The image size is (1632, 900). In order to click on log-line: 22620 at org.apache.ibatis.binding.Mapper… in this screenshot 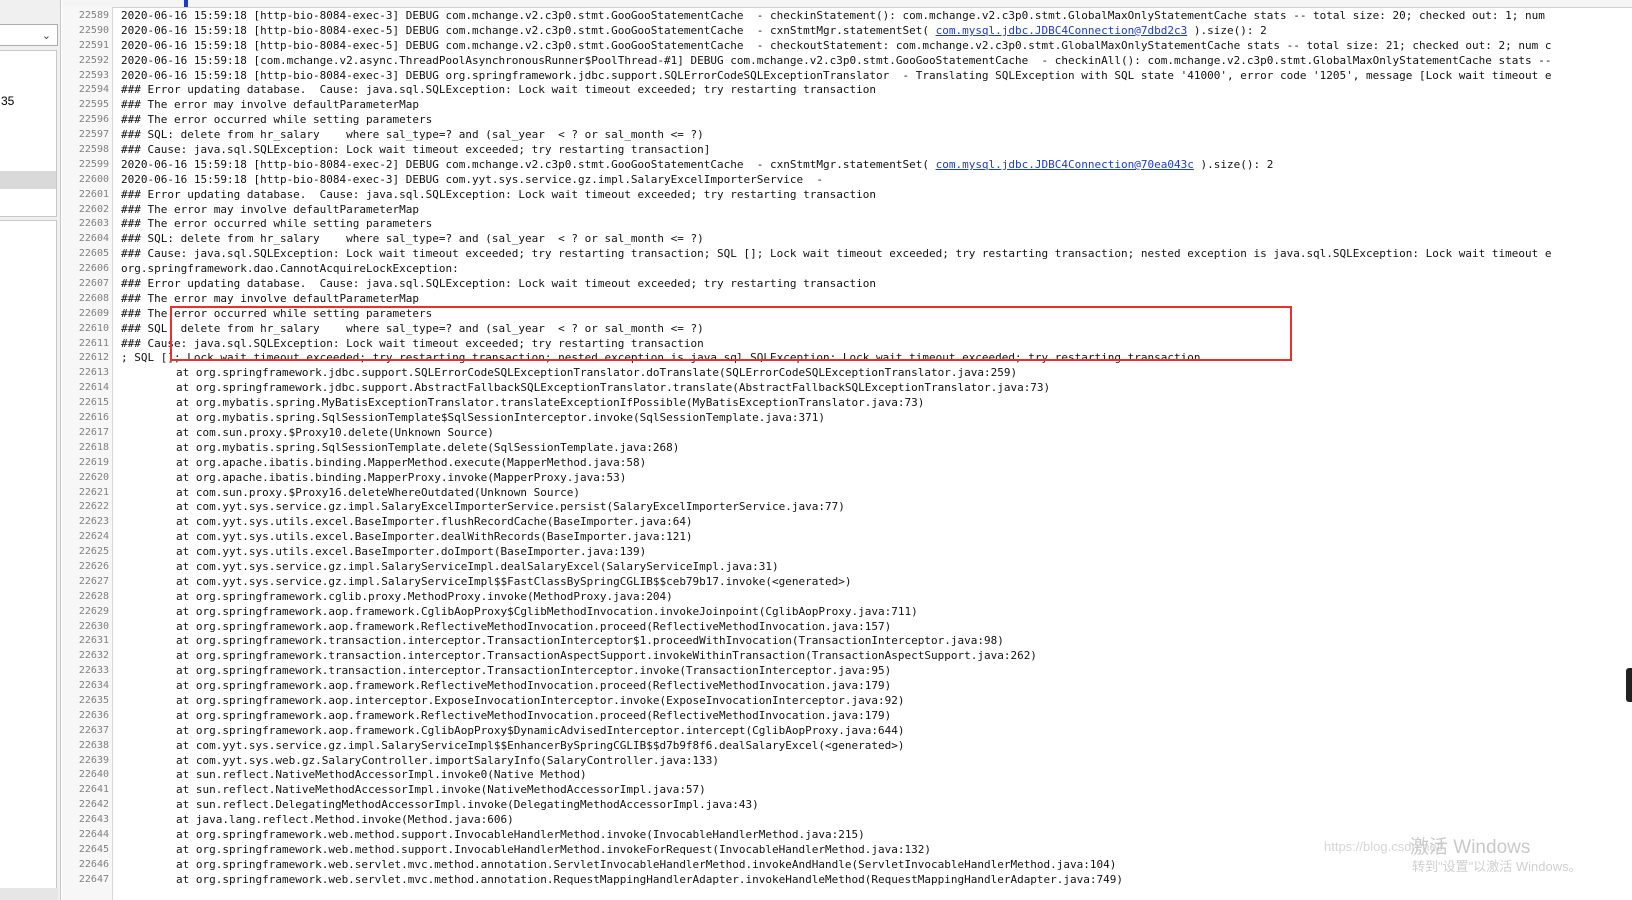, I will do `click(847, 478)`.